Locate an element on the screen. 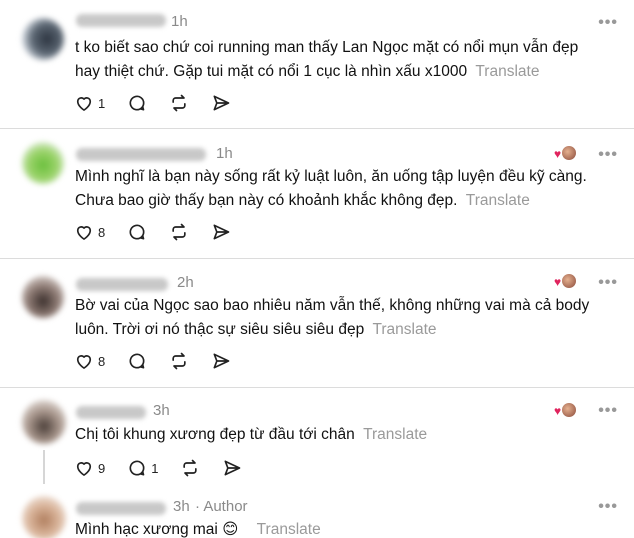 This screenshot has width=634, height=538. thread-line is located at coordinates (44, 467).